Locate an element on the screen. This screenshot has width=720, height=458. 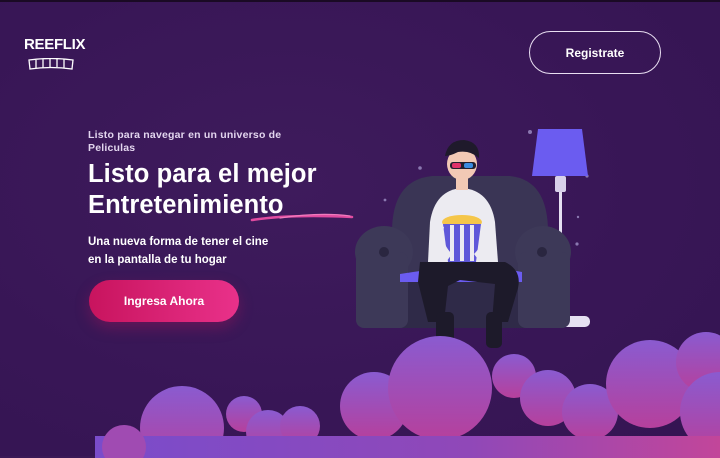
headline-line-1: Listo para el mejor is located at coordinates (202, 174).